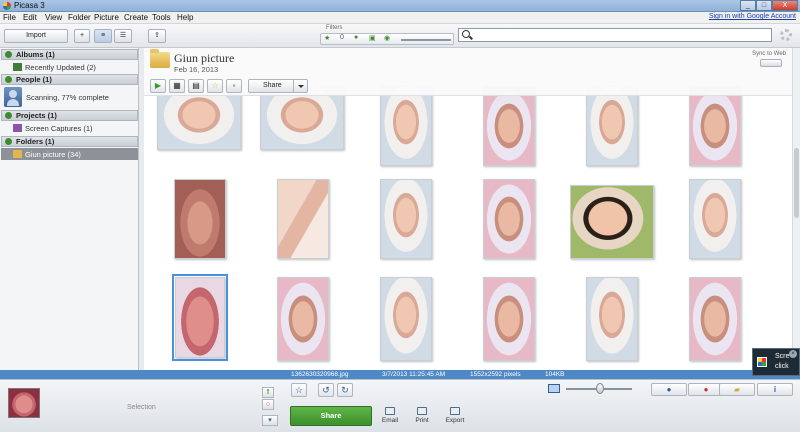  I want to click on main-toolbar: Import + ≡ ☰ ⇪ Filters ★ 0 ● ▣ ◉, so click(400, 36).